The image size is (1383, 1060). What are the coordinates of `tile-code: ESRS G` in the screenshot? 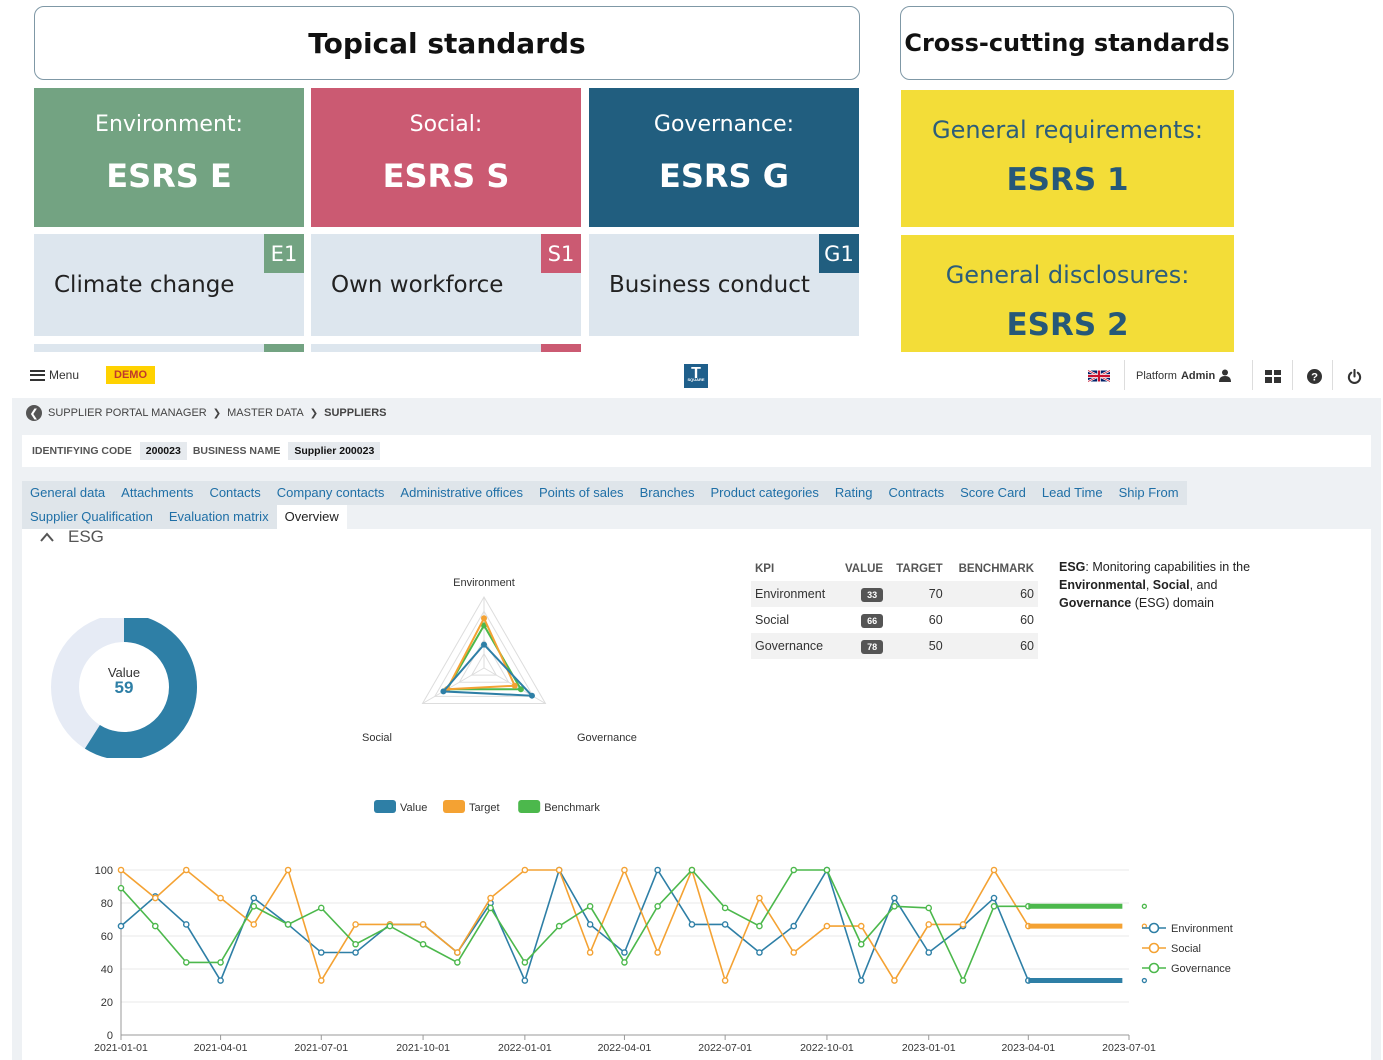 It's located at (724, 176).